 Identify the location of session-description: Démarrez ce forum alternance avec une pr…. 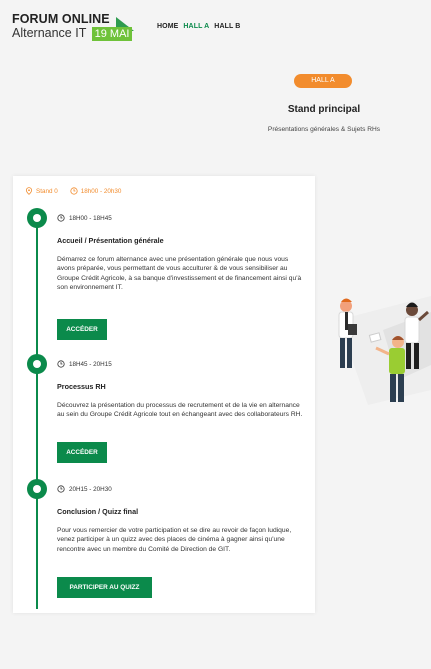
(179, 273).